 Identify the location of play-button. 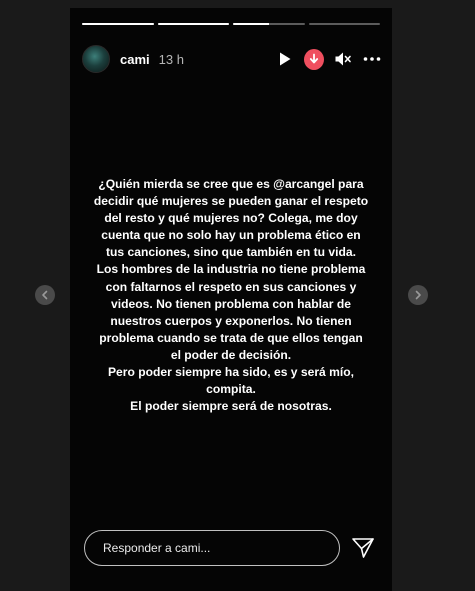
(285, 59).